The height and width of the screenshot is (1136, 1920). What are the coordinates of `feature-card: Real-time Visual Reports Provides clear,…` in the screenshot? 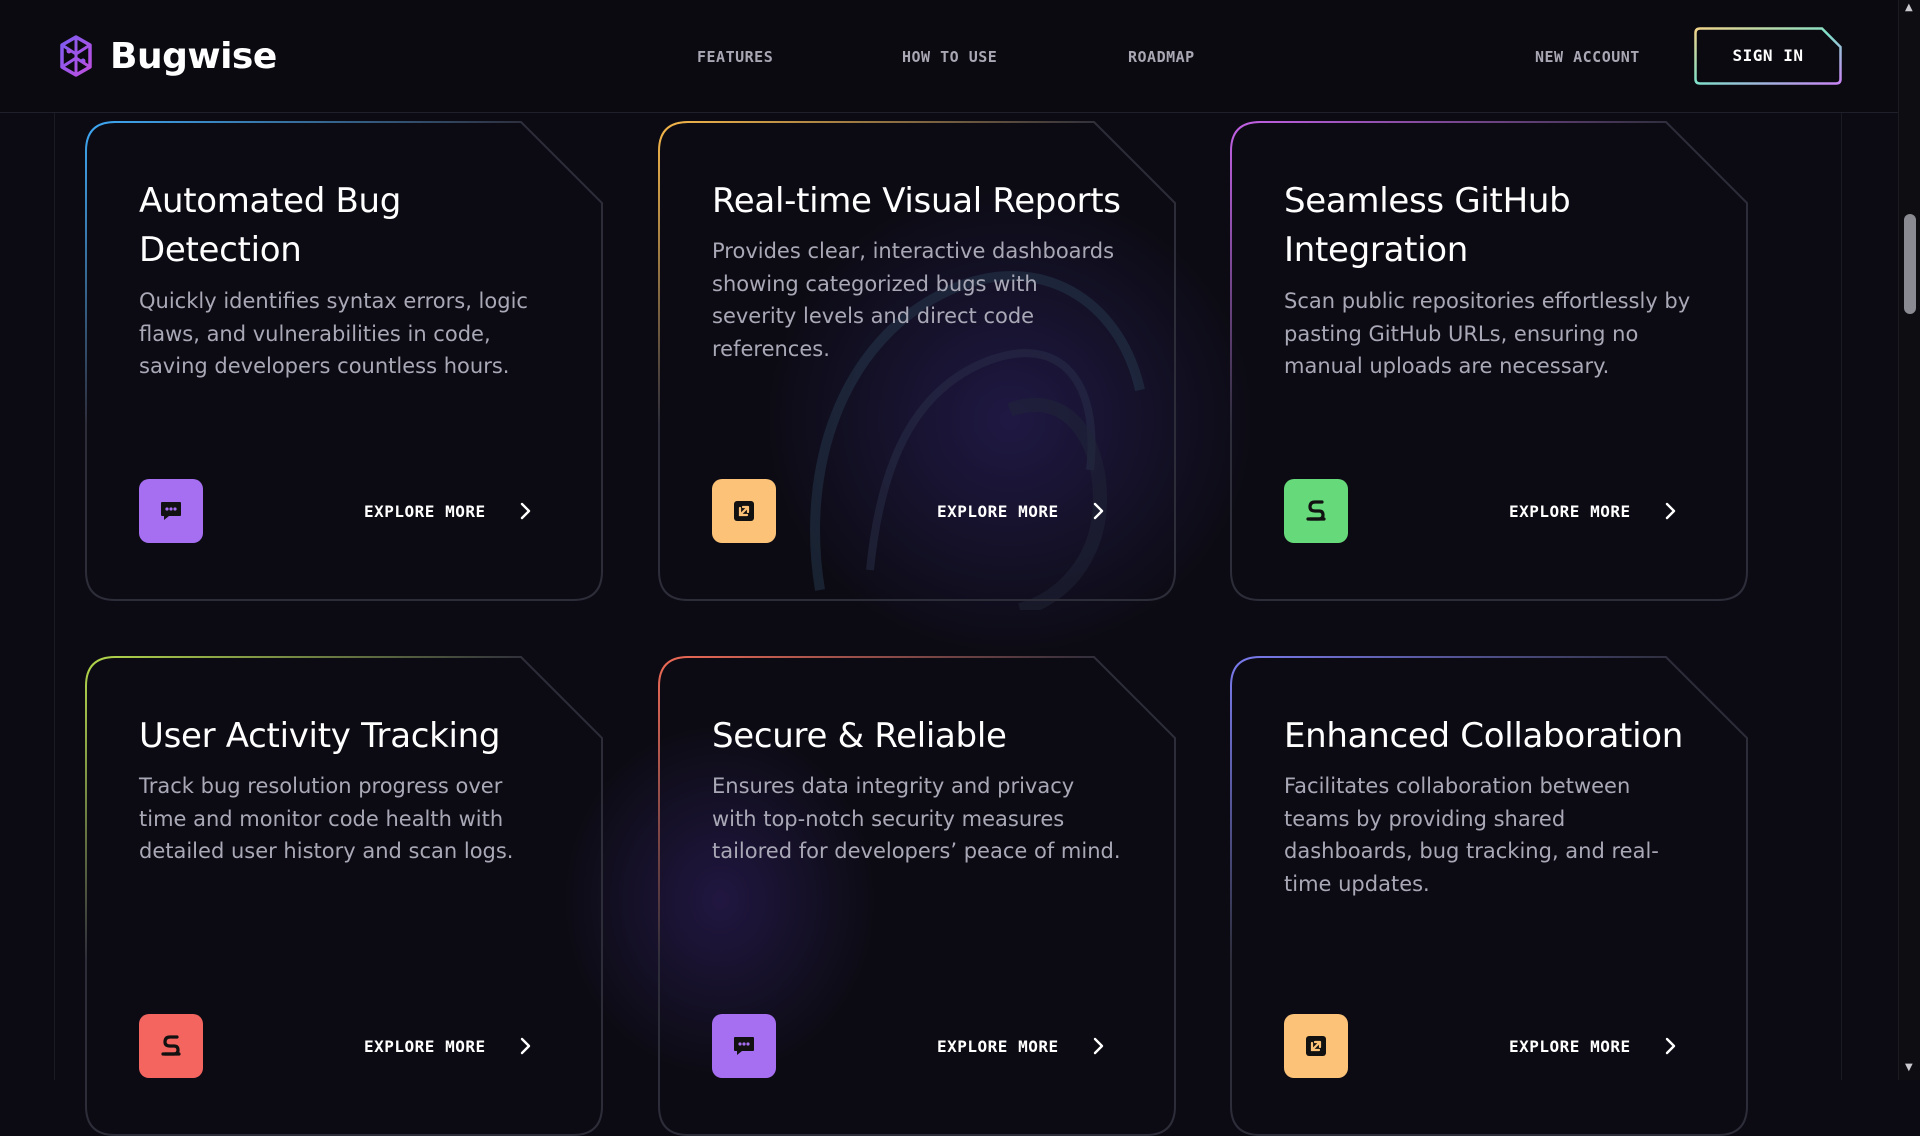 It's located at (917, 361).